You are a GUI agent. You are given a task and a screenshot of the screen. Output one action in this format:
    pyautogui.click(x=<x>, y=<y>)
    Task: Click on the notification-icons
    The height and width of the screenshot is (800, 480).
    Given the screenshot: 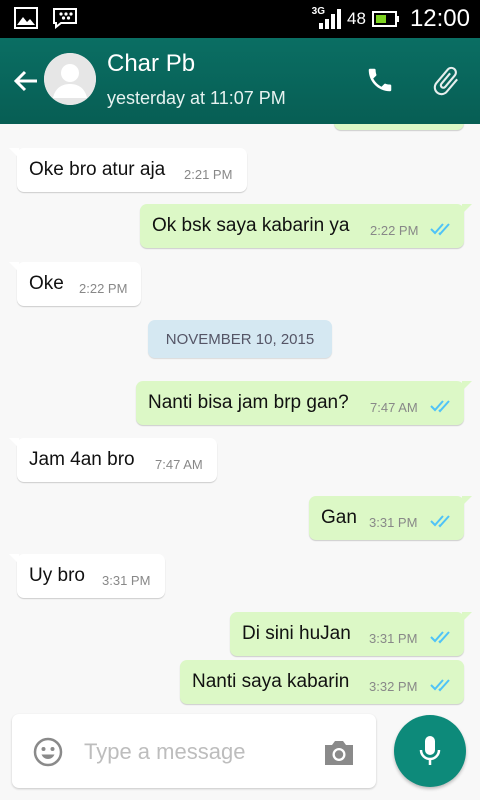 What is the action you would take?
    pyautogui.click(x=46, y=18)
    